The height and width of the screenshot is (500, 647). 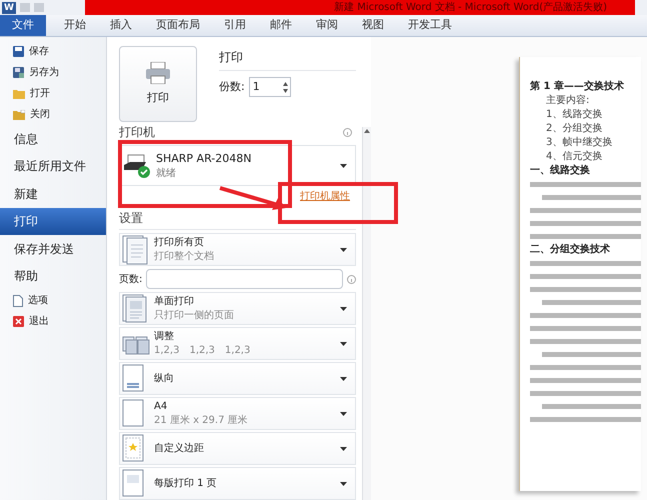 I want to click on ribbon-tab: 开始, so click(x=75, y=25).